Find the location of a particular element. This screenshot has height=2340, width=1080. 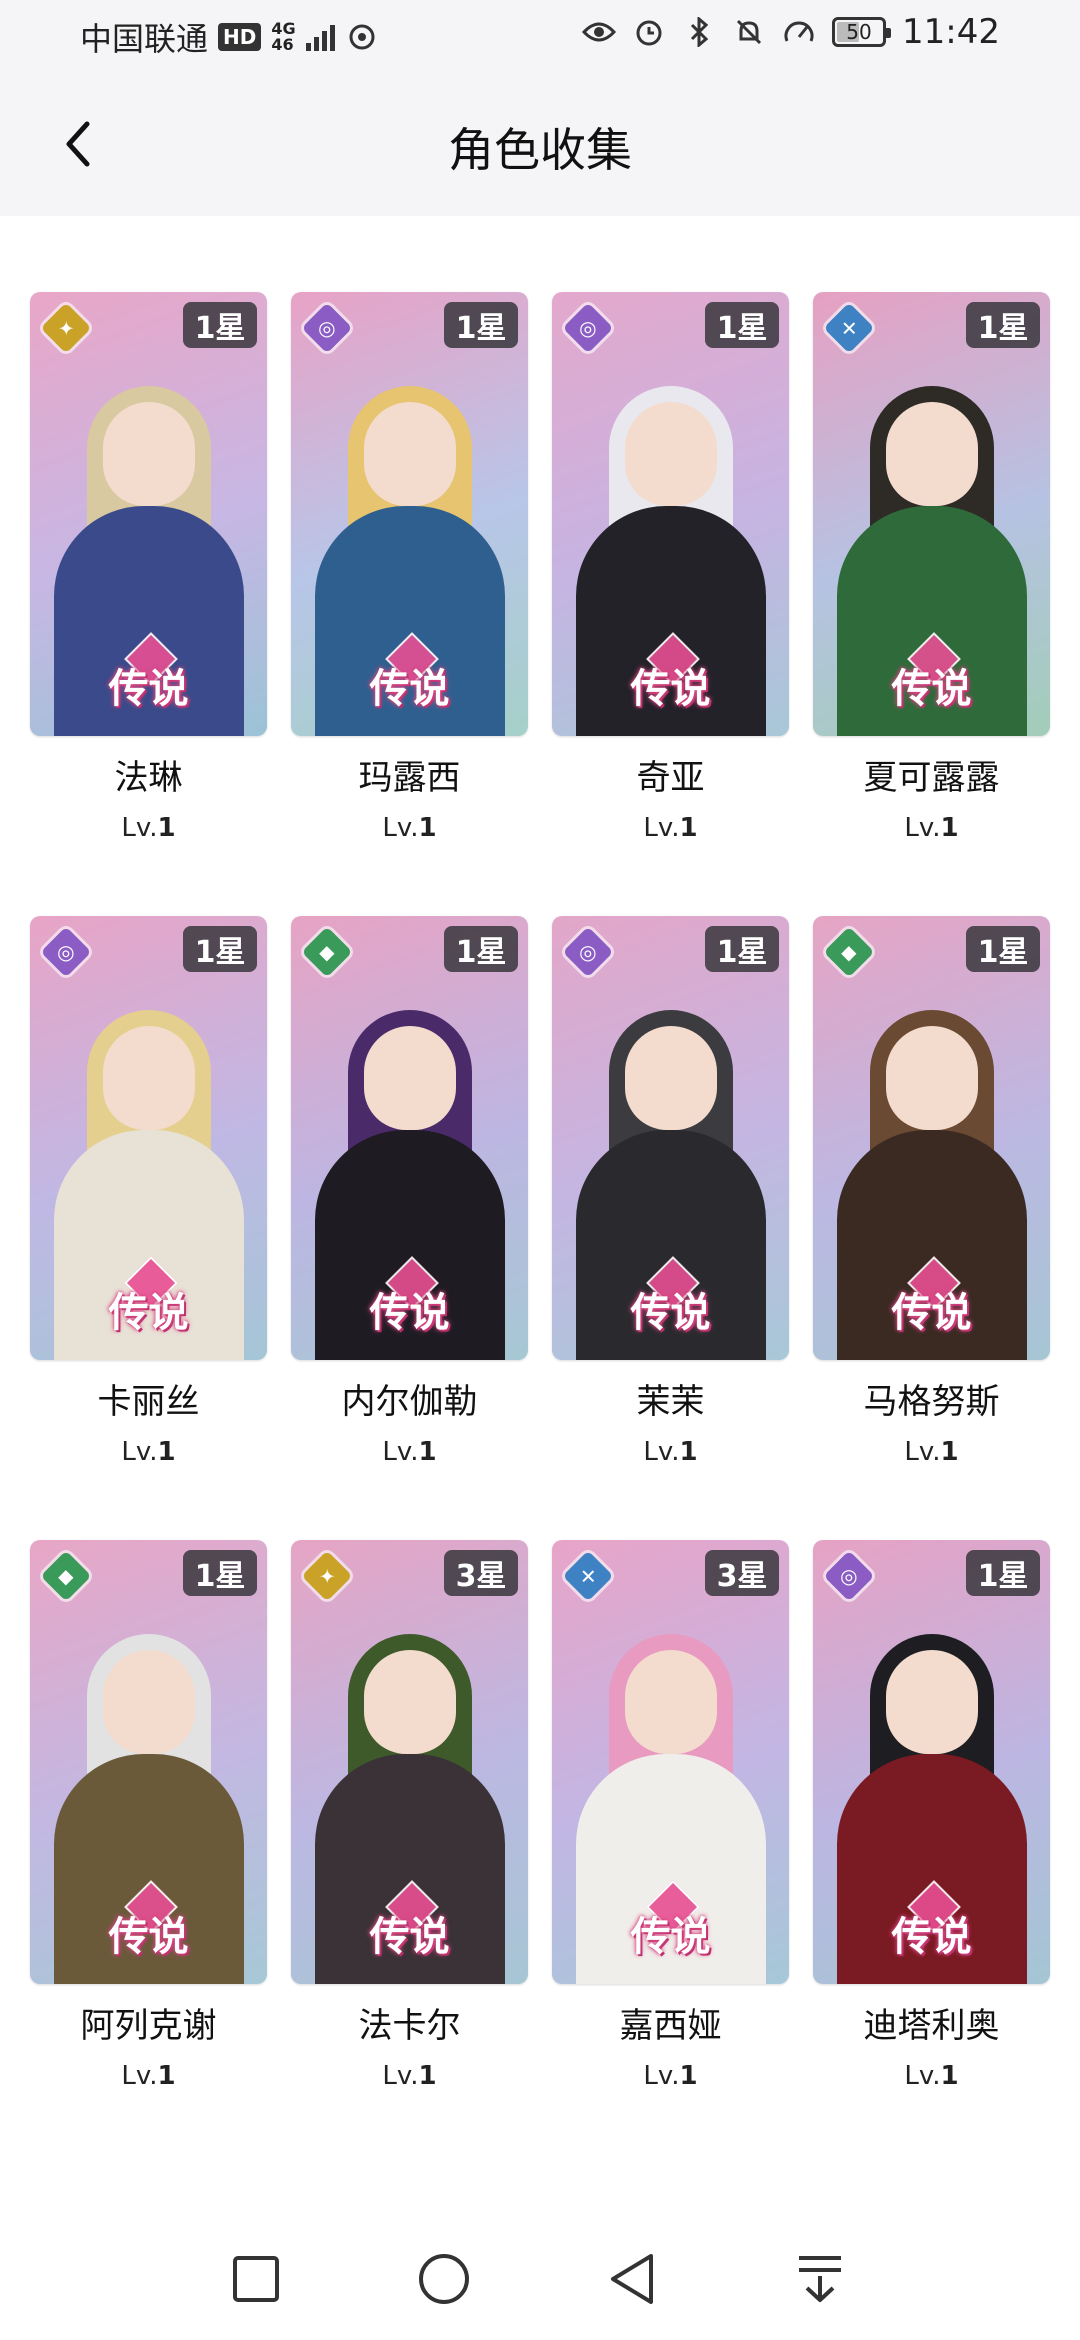

character-name: 马格努斯 is located at coordinates (931, 1402).